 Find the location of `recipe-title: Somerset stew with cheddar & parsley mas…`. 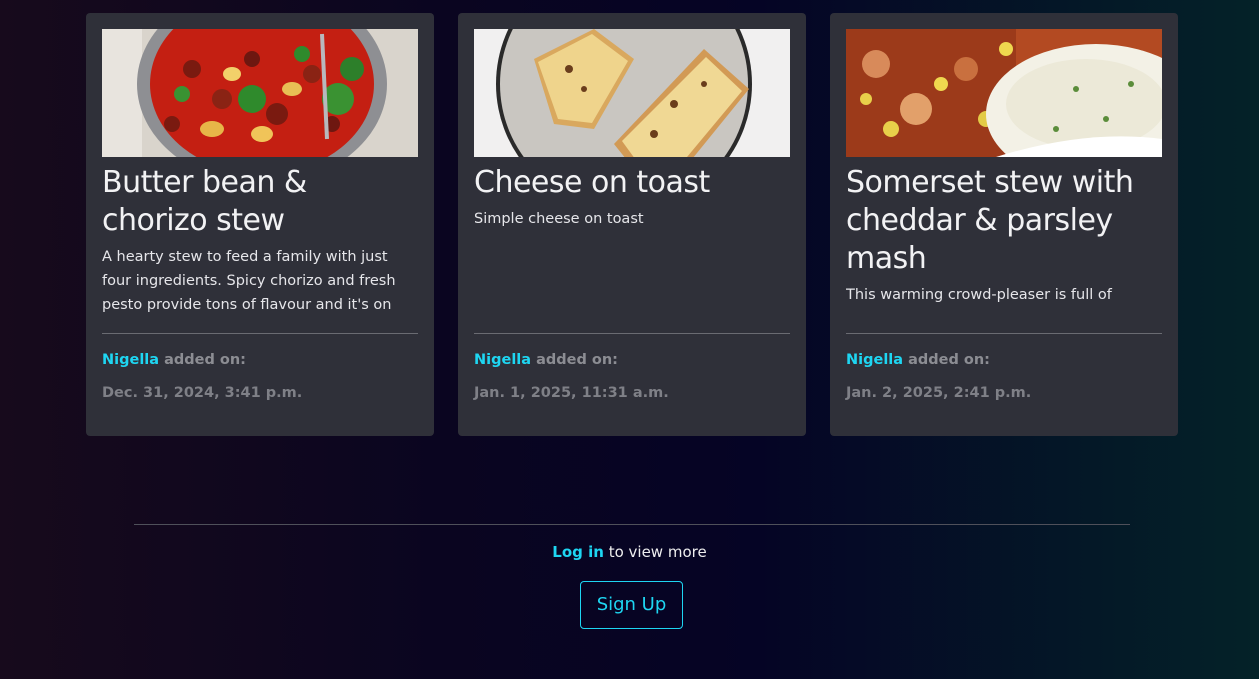

recipe-title: Somerset stew with cheddar & parsley mas… is located at coordinates (1004, 221).